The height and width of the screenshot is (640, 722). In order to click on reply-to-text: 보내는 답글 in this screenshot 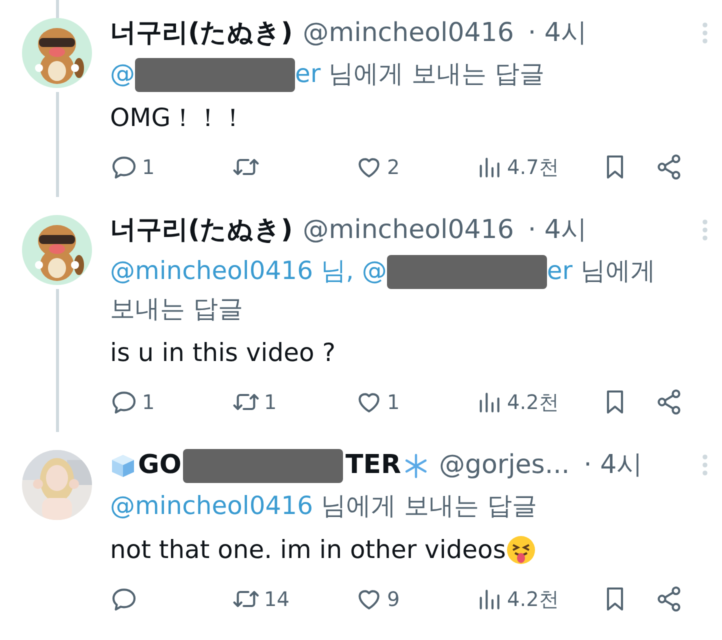, I will do `click(176, 308)`.